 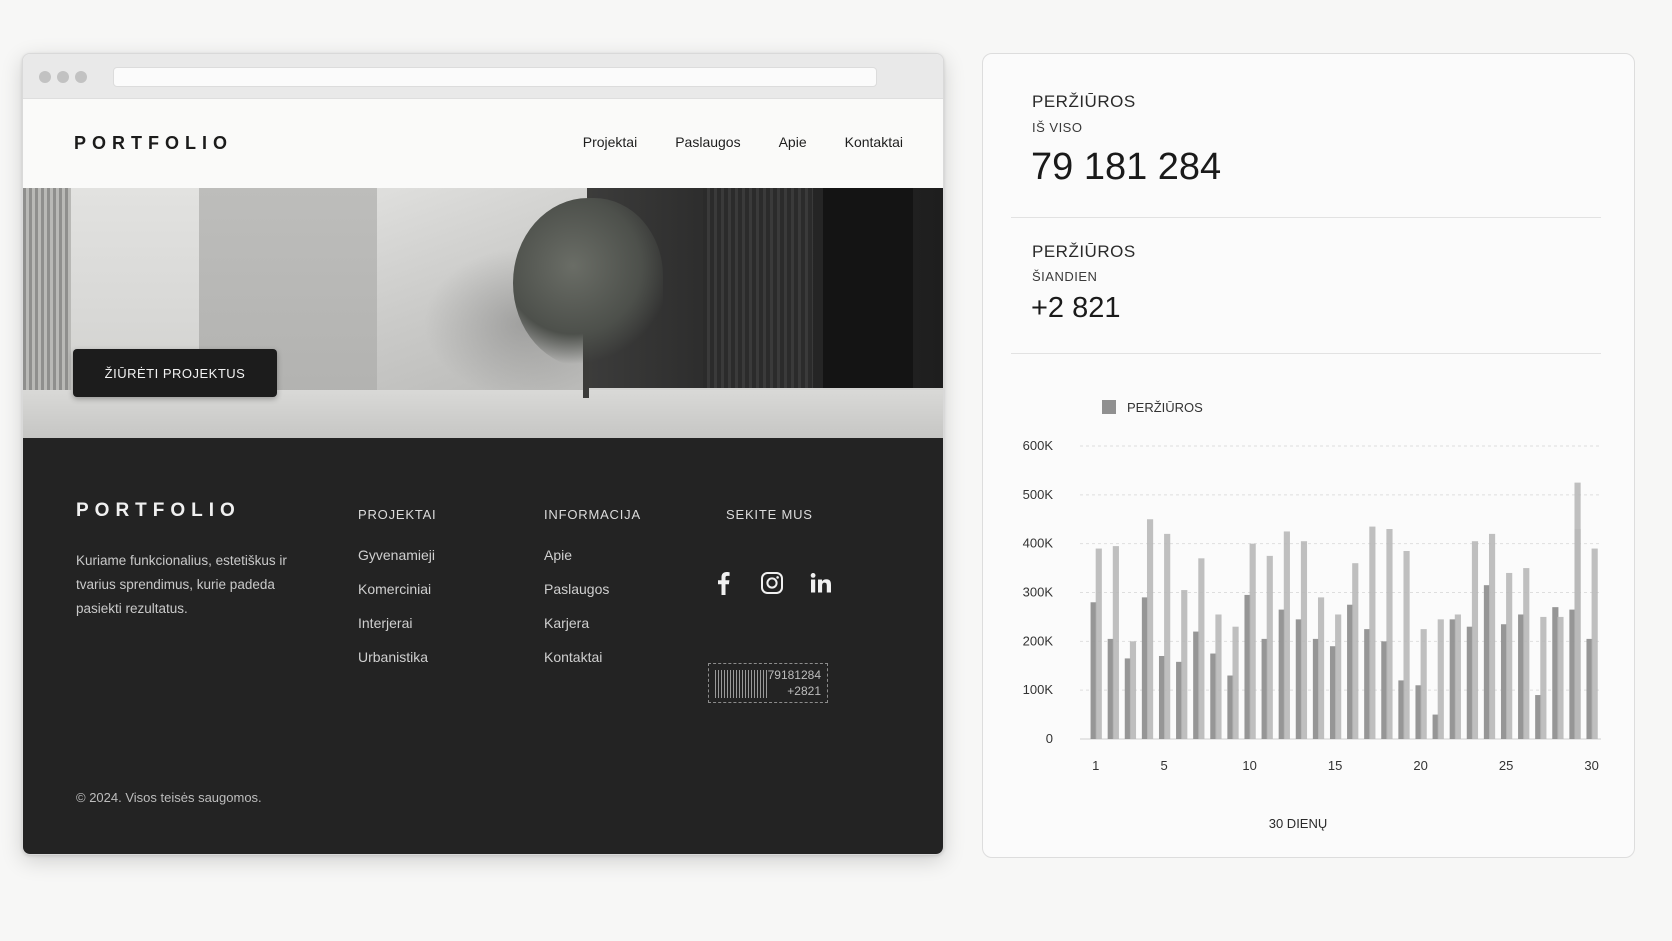 I want to click on legend-swatch, so click(x=1109, y=407).